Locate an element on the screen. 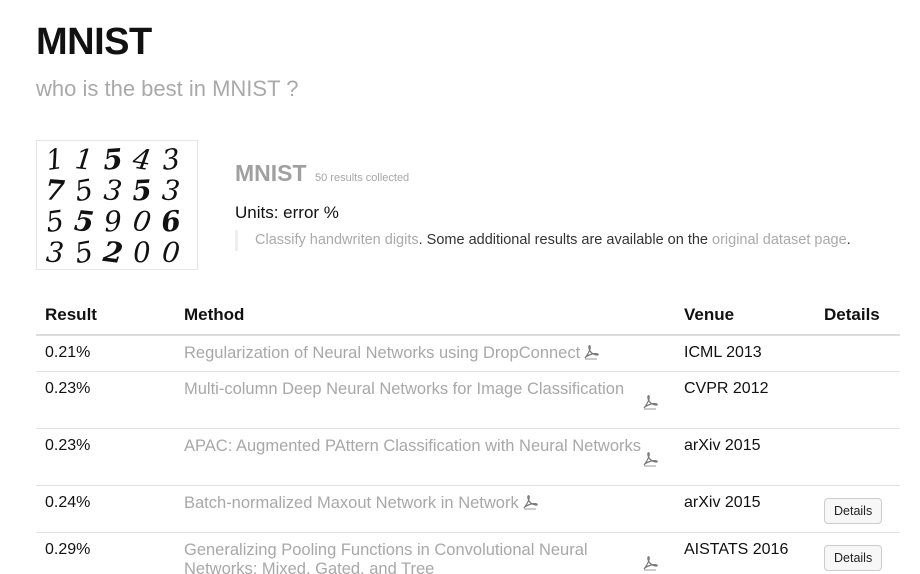 The height and width of the screenshot is (574, 920). task-link: Classify handwriten digits is located at coordinates (337, 240).